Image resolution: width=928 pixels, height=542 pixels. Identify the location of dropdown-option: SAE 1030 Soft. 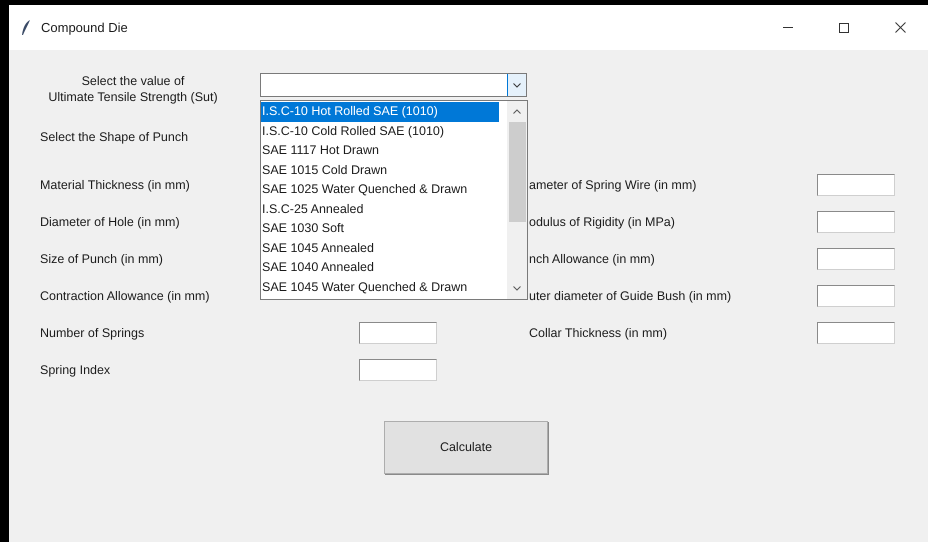
(384, 228).